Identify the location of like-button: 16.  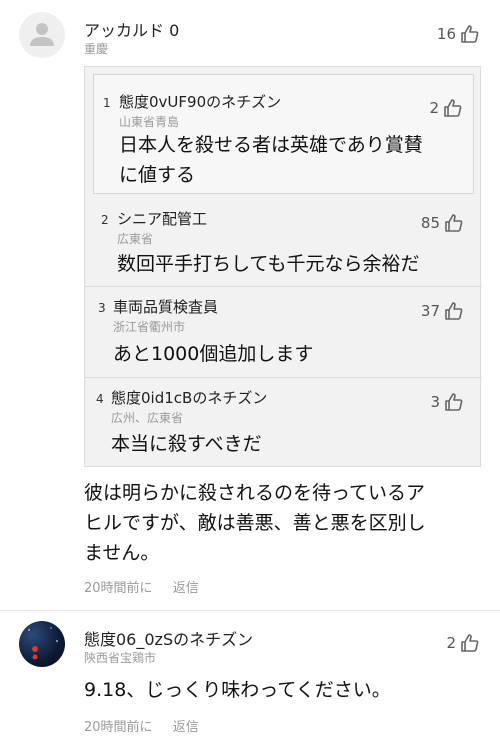
(458, 34).